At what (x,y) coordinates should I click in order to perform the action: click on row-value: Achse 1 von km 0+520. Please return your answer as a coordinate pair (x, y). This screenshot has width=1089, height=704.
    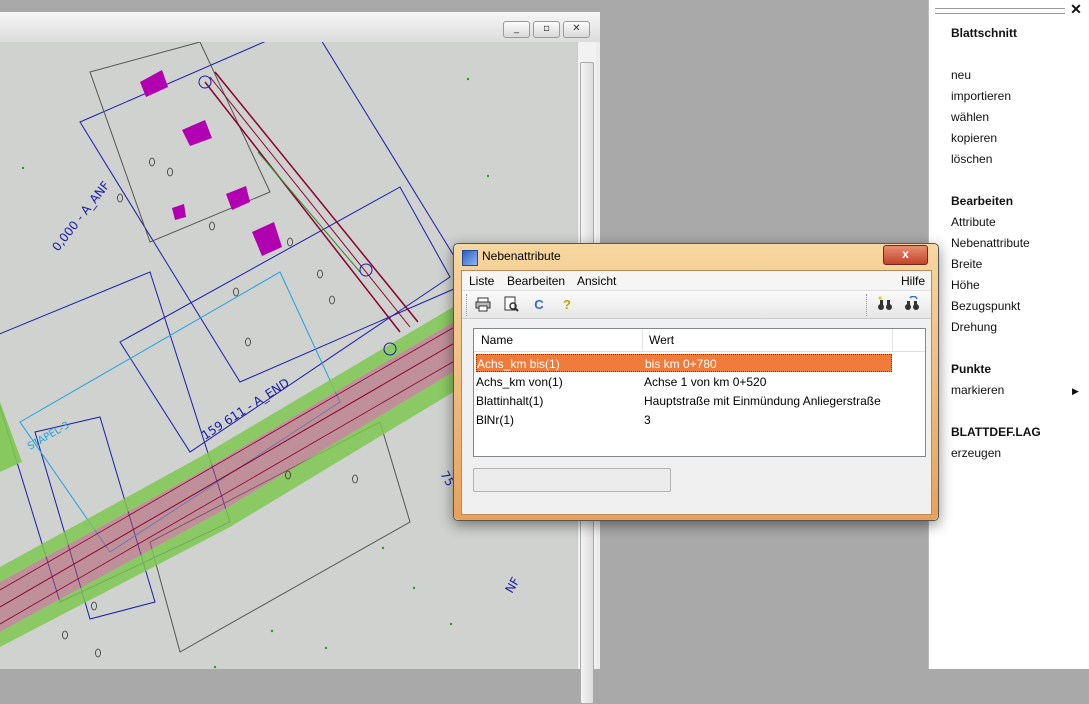
    Looking at the image, I should click on (705, 382).